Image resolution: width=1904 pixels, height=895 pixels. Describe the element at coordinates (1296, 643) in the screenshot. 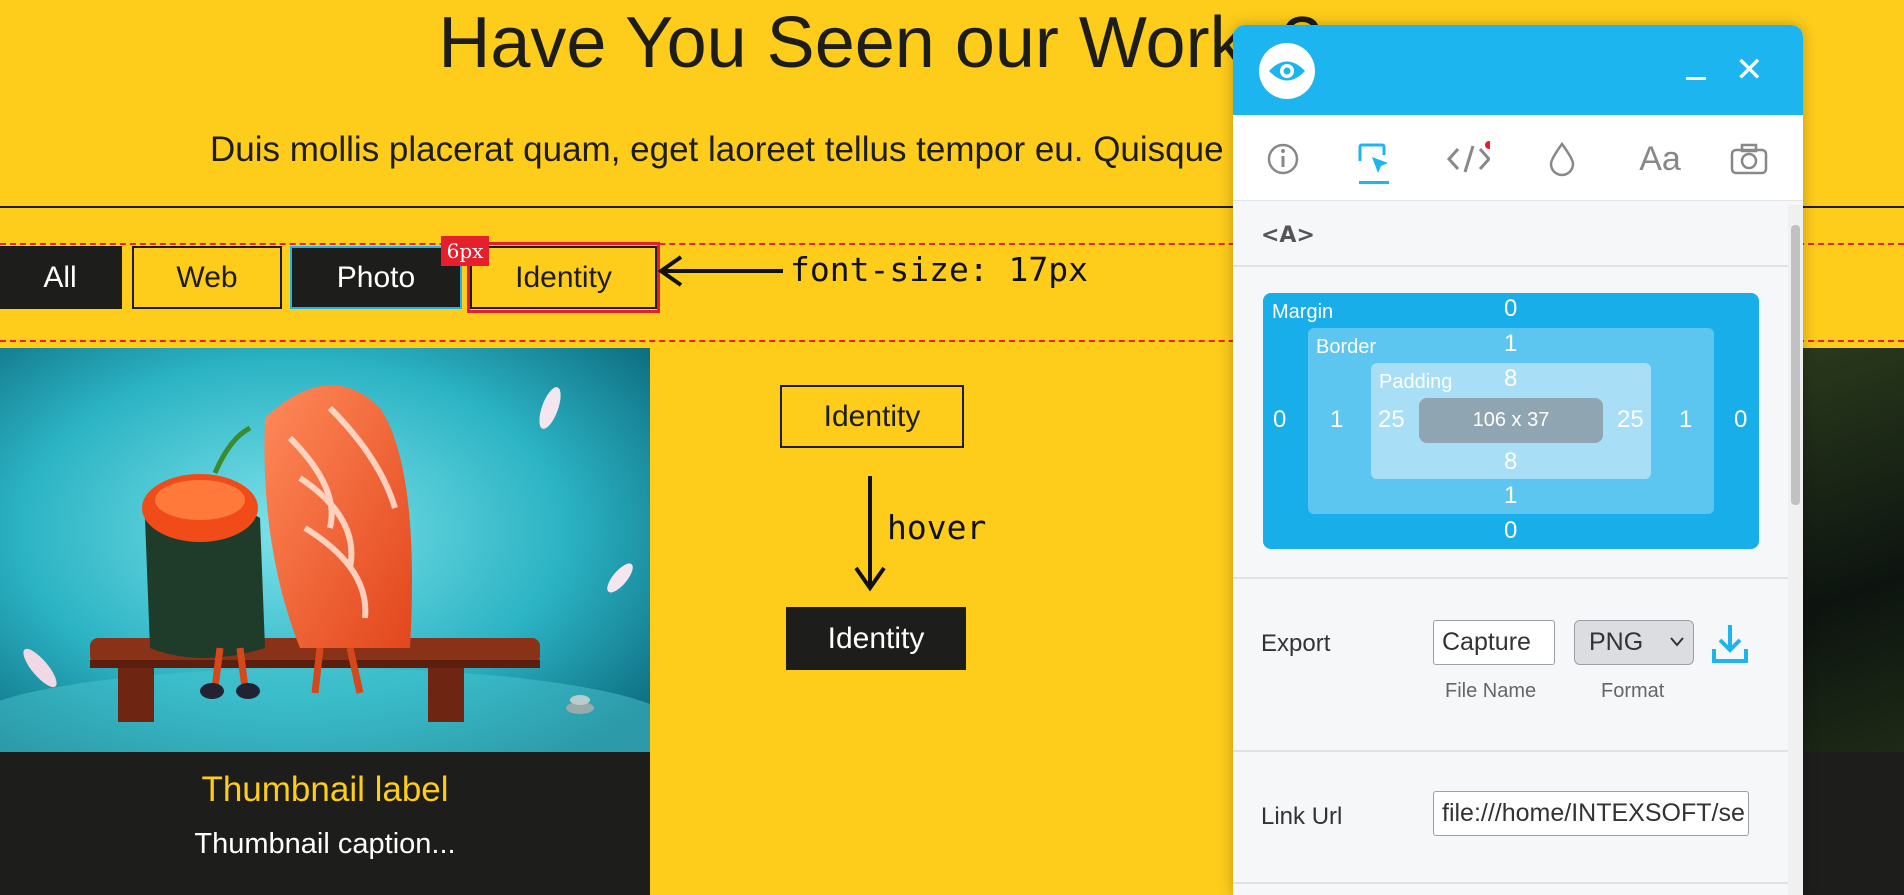

I see `export-label: Export` at that location.